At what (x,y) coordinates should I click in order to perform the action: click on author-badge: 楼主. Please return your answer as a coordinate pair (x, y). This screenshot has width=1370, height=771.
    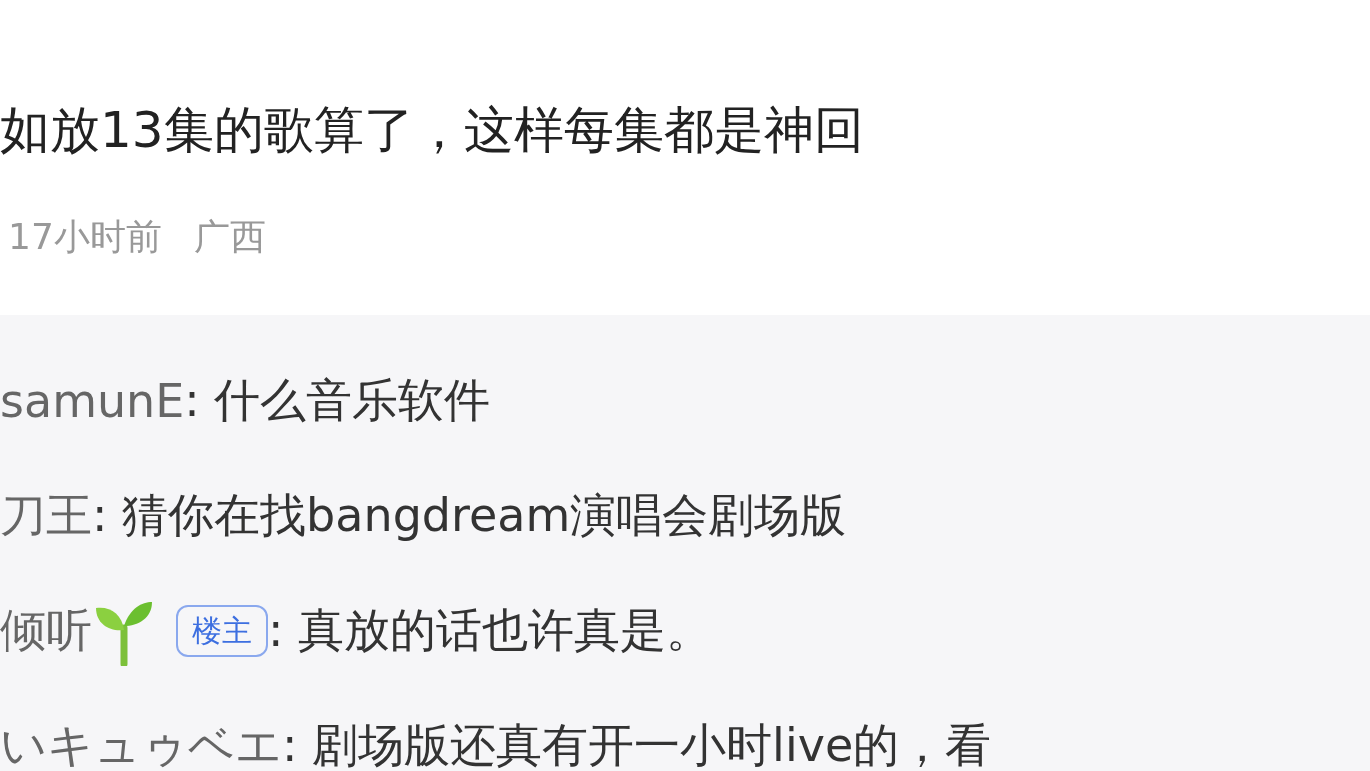
    Looking at the image, I should click on (222, 630).